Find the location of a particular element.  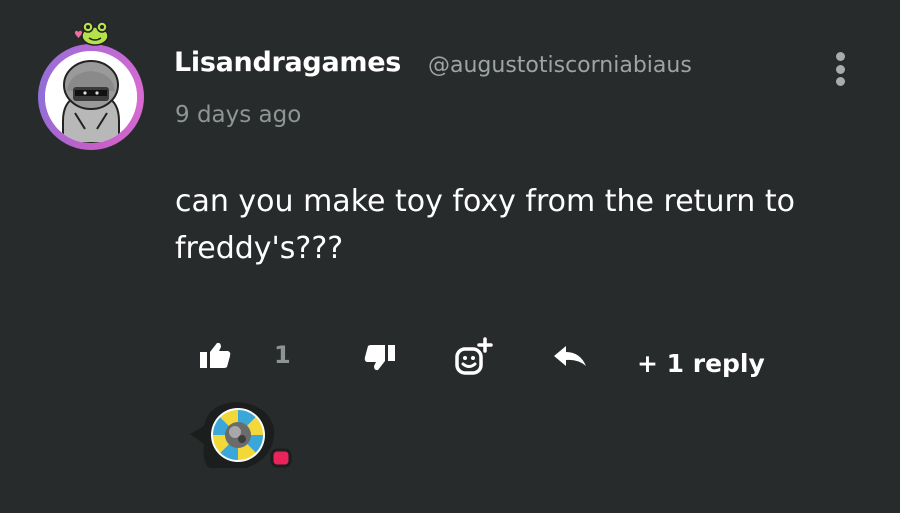

thumbs-up-icon is located at coordinates (215, 355).